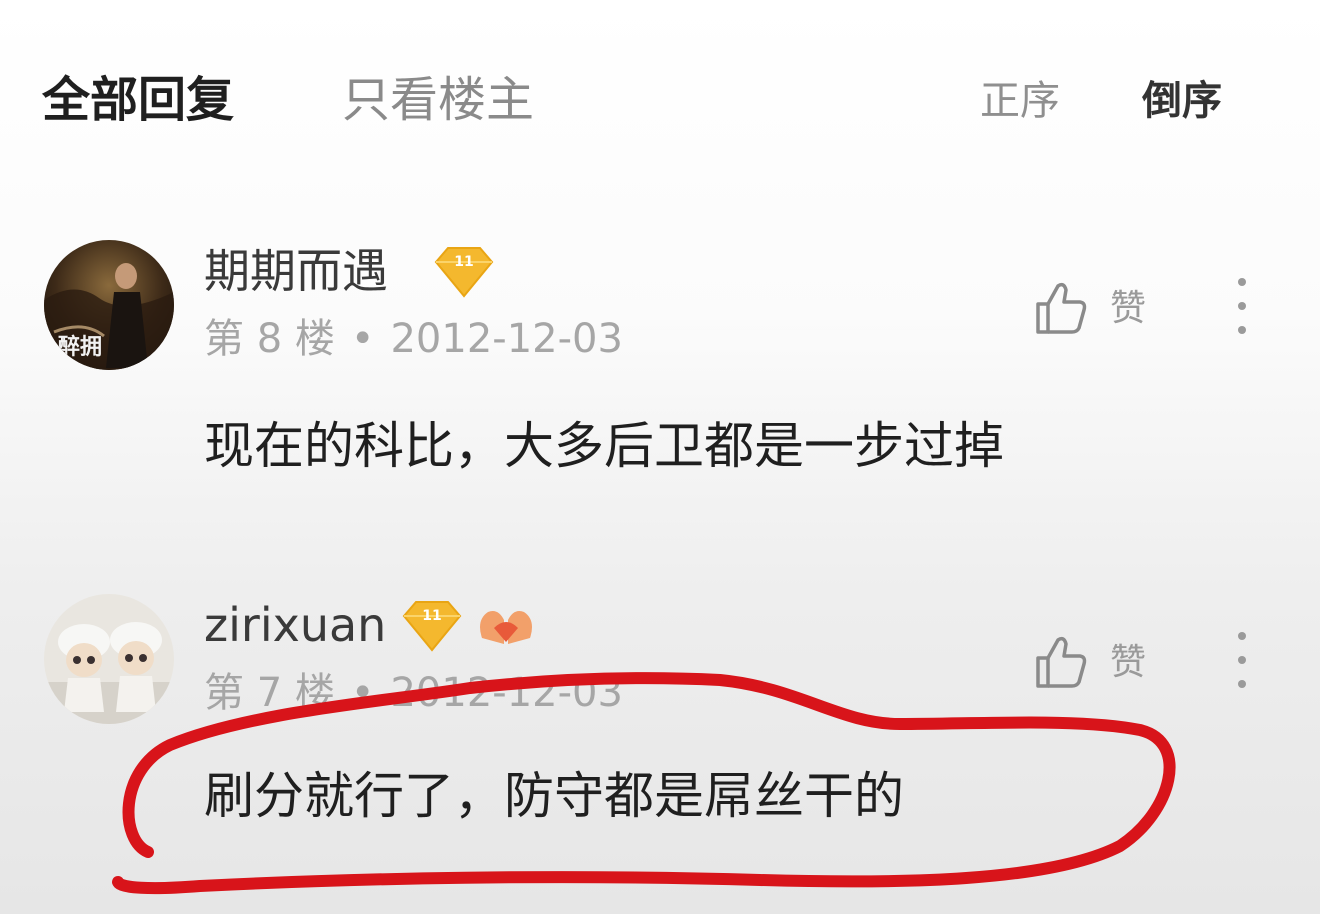 The image size is (1320, 914). I want to click on tab-op-only: 只看楼主, so click(438, 100).